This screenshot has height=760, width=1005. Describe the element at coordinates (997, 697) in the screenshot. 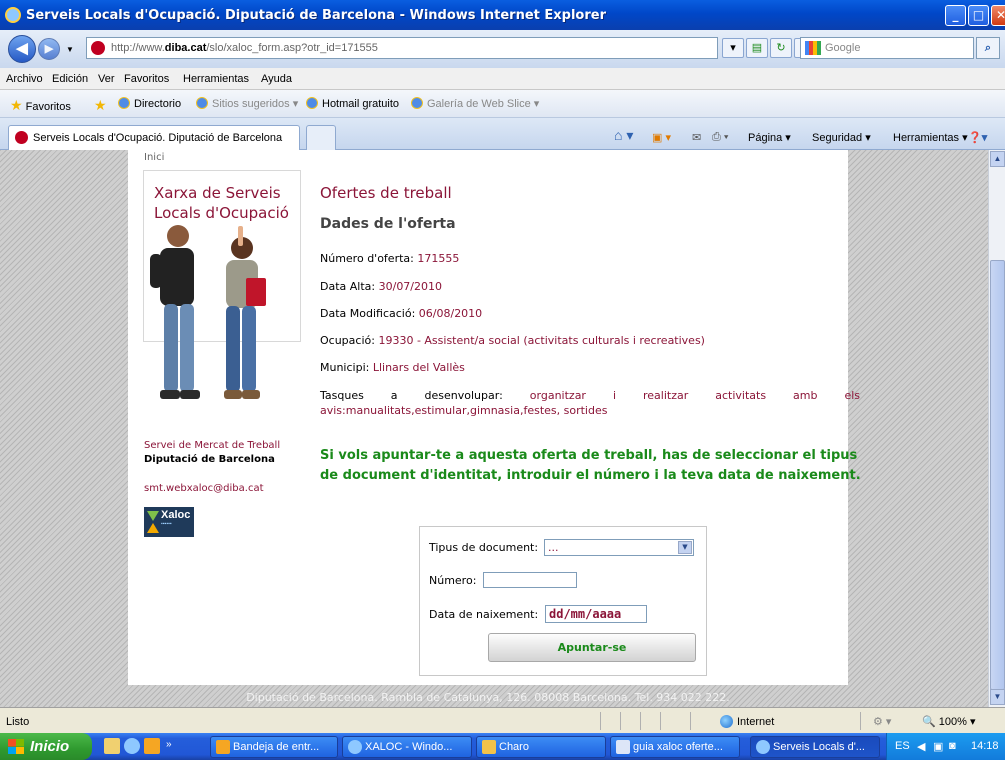

I see `scroll-down-icon: ▼` at that location.